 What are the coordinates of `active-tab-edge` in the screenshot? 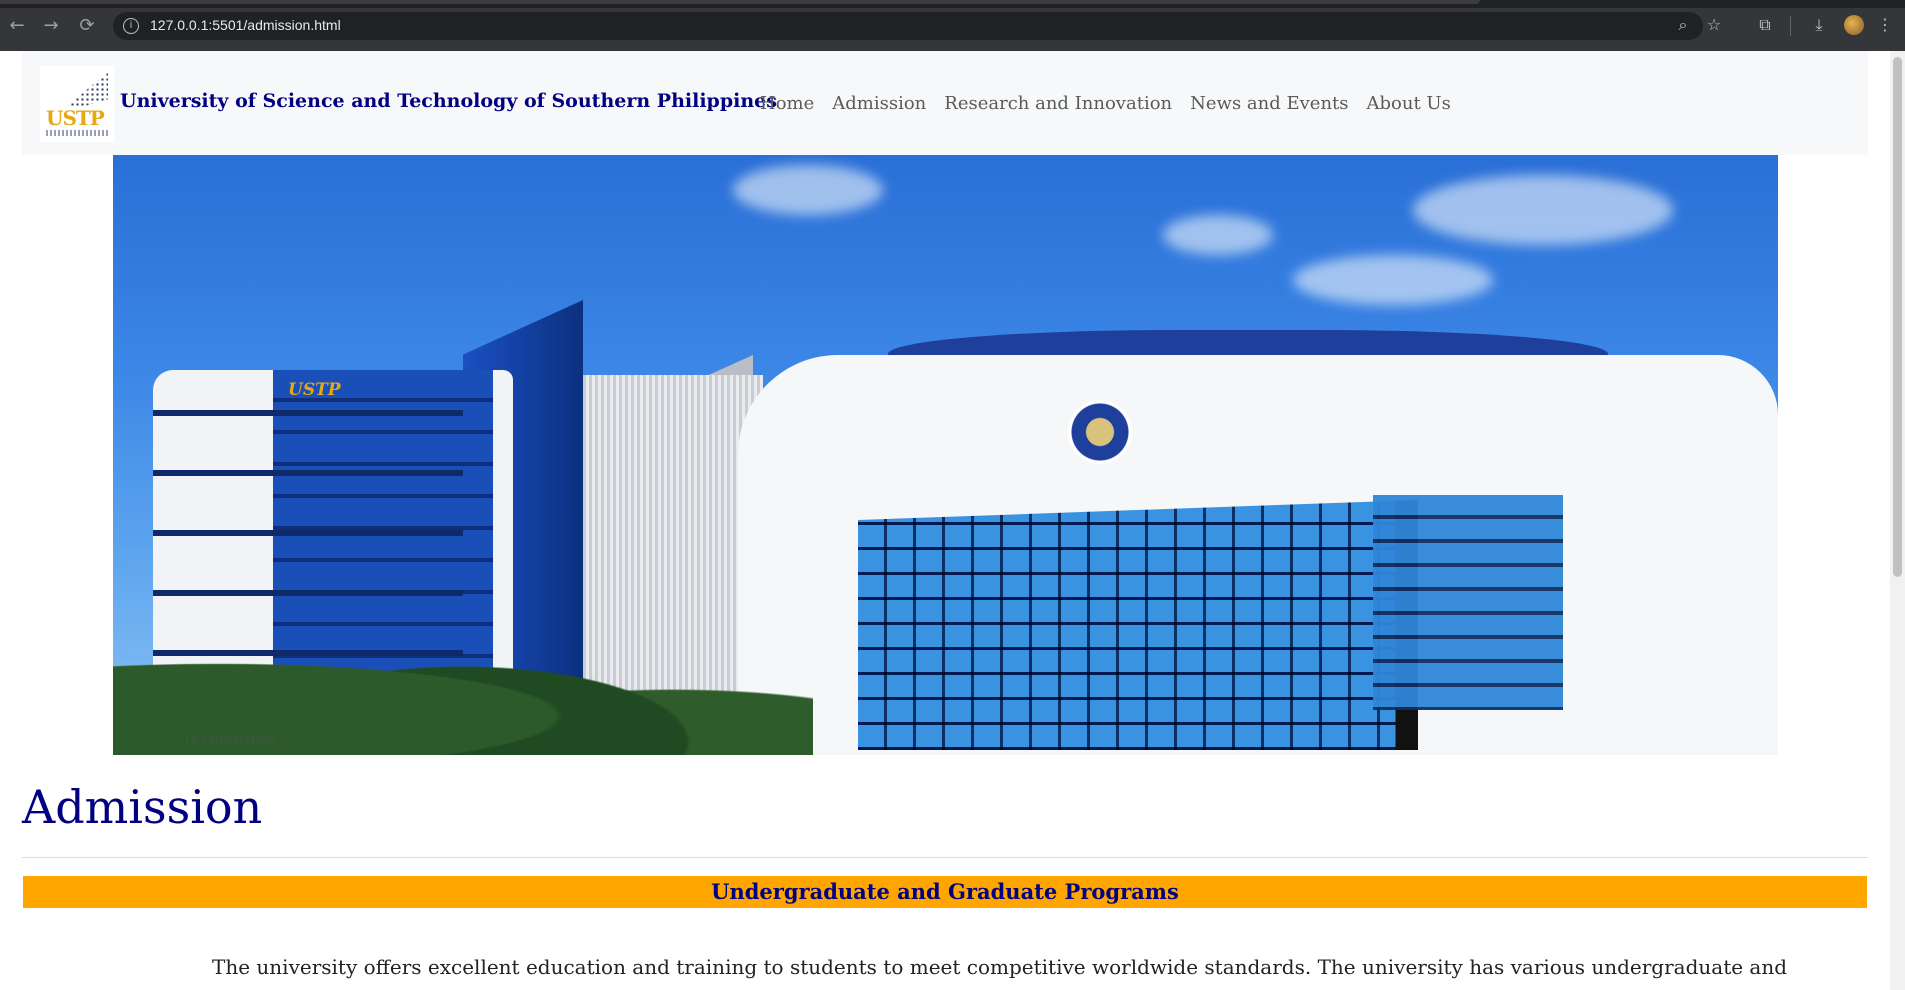 It's located at (740, 2).